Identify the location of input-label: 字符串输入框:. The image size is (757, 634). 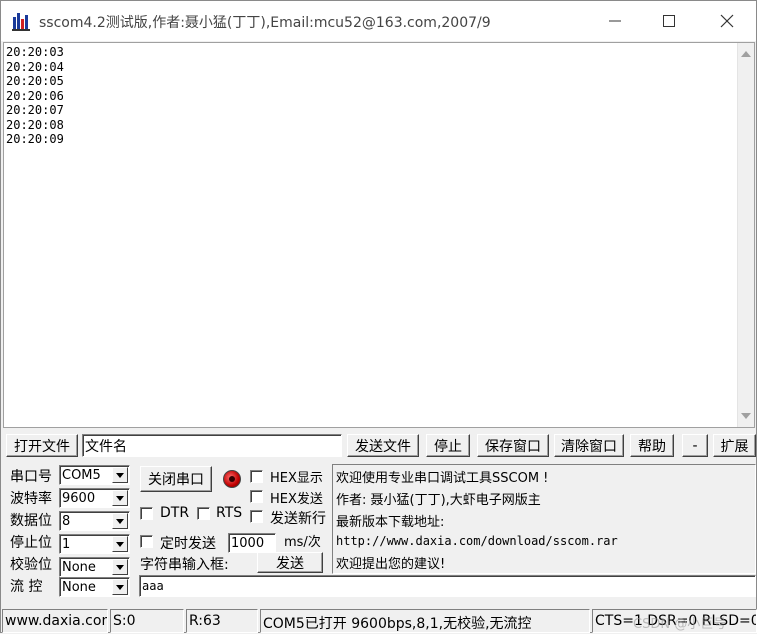
(184, 565).